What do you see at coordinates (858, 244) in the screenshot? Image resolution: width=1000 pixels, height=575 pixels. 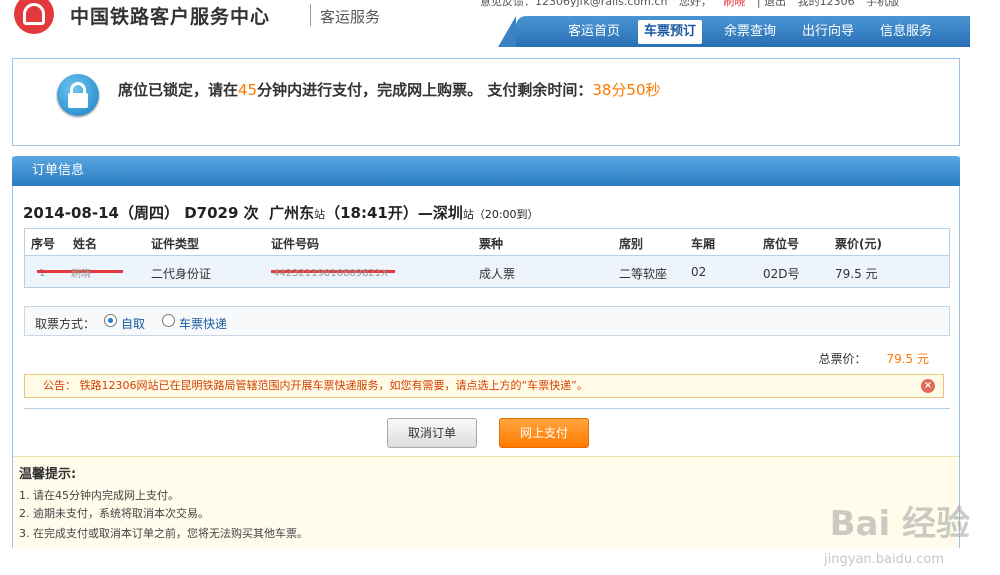 I see `col-price: 票价(元)` at bounding box center [858, 244].